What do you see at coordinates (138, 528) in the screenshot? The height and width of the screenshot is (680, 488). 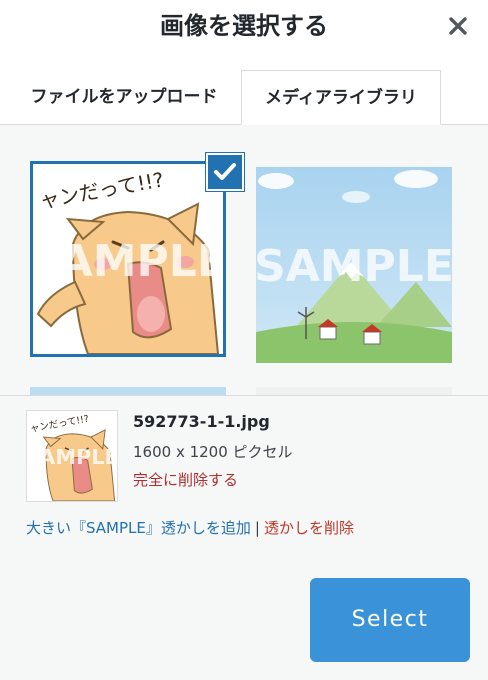 I see `add-watermark-link: 大きい『SAMPLE』透かしを追加` at bounding box center [138, 528].